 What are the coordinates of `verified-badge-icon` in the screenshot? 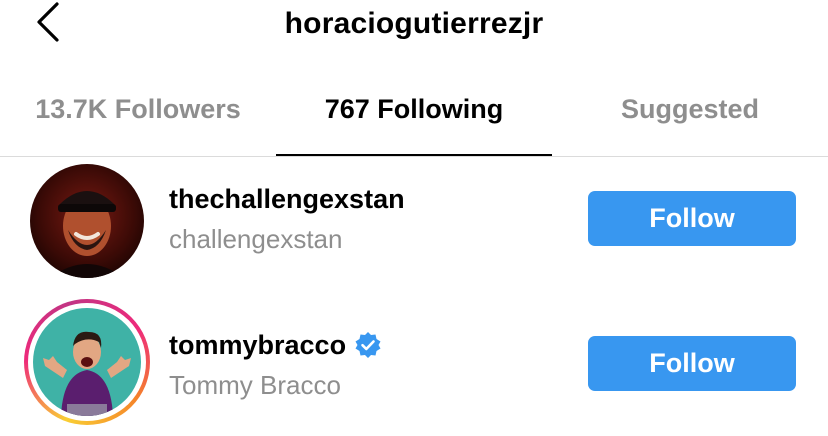 It's located at (368, 344).